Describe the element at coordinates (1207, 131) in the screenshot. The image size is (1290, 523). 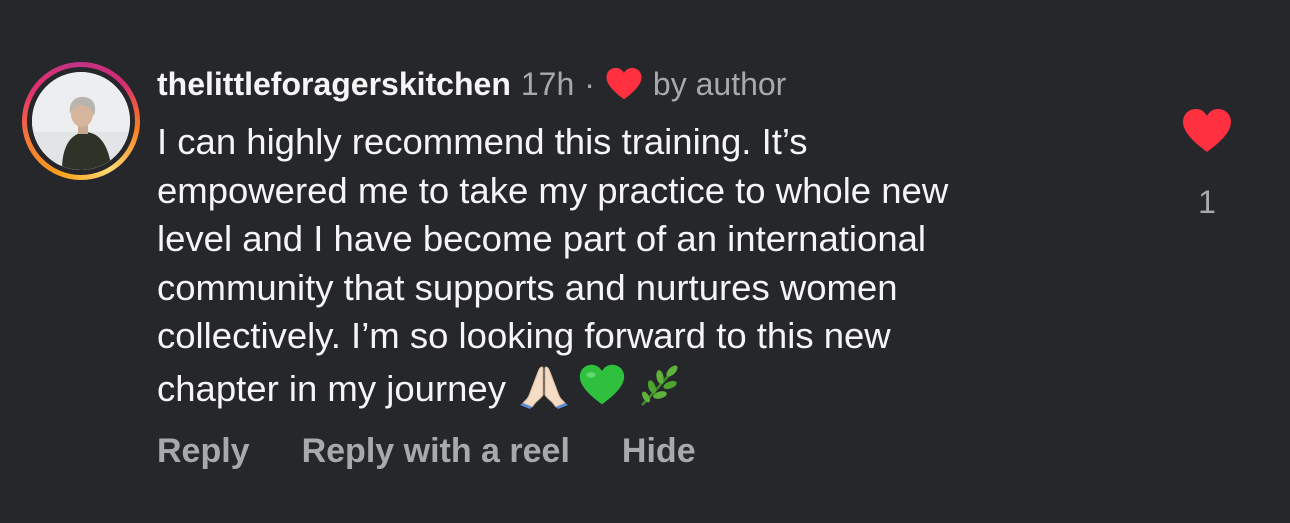
I see `like-heart-icon` at that location.